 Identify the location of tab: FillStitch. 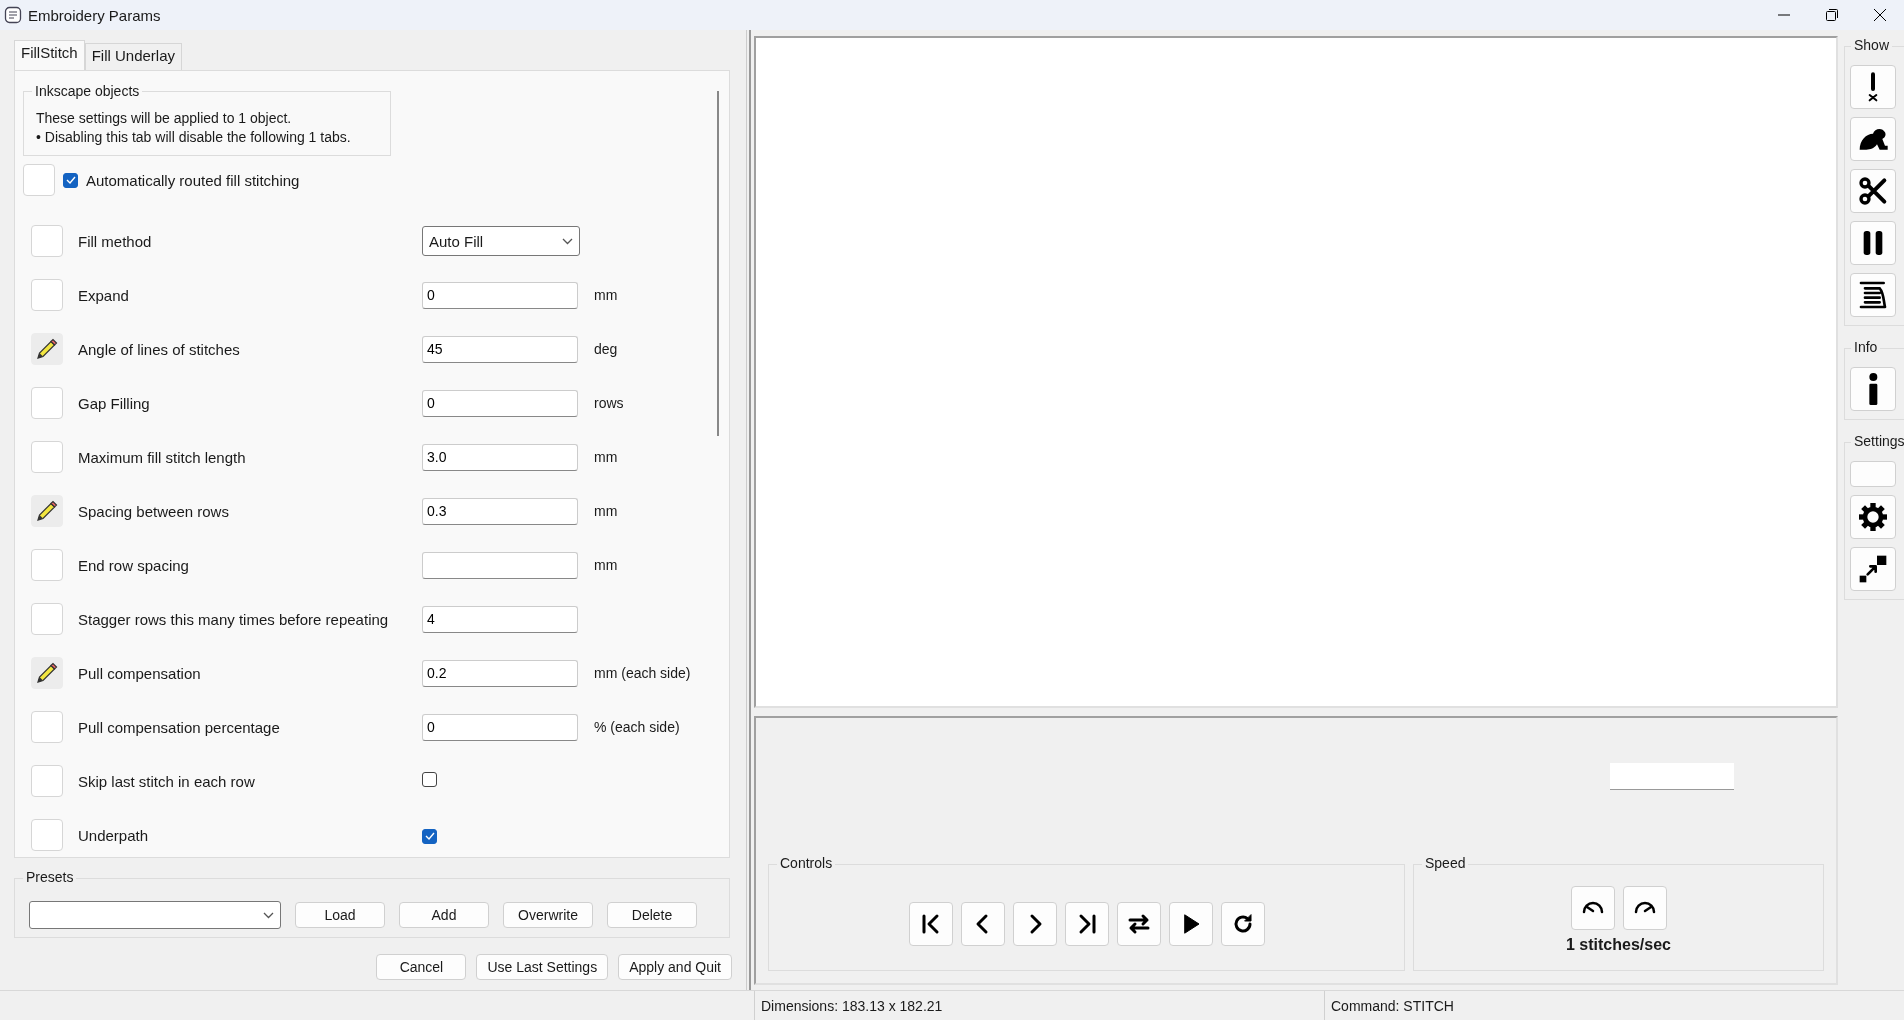
(49, 55).